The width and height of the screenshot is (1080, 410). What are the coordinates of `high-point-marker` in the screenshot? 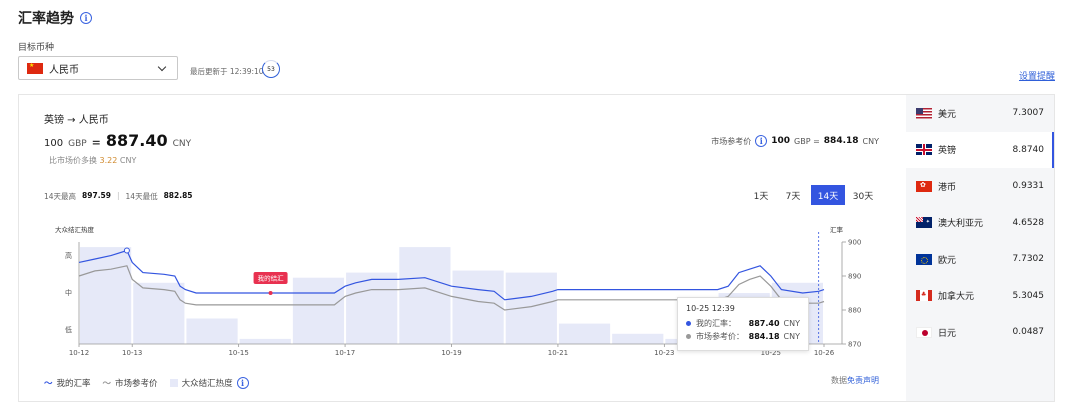 It's located at (126, 250).